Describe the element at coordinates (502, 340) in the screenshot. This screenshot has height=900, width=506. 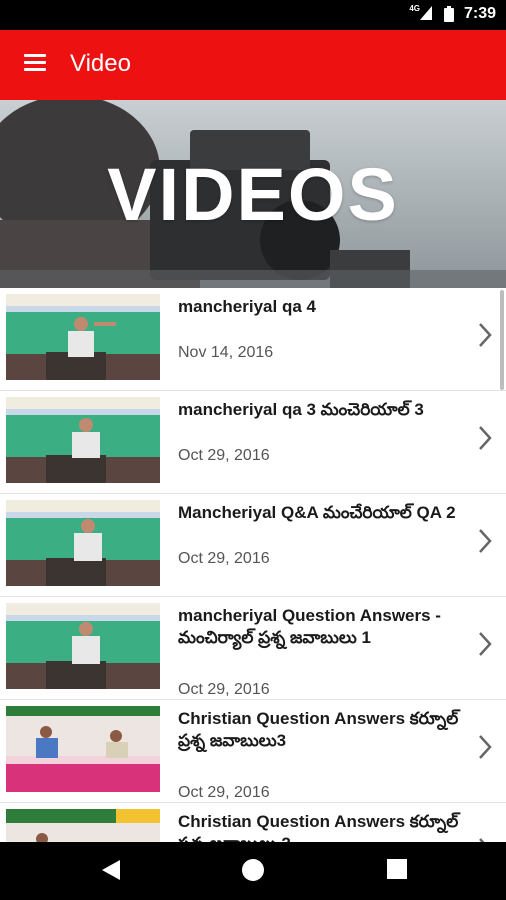
I see `scrollbar` at that location.